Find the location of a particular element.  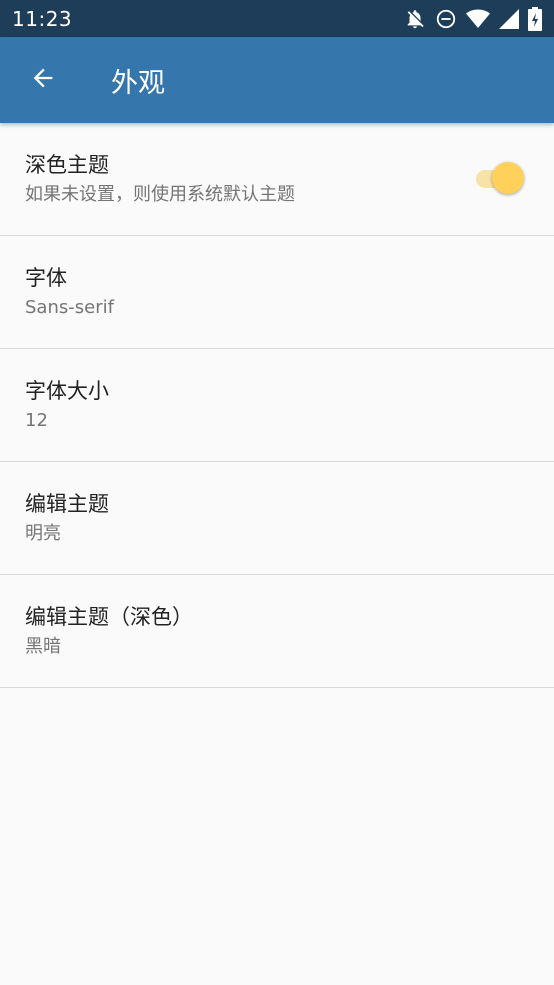

setting-editor-theme: 编辑主题 明亮 is located at coordinates (277, 518).